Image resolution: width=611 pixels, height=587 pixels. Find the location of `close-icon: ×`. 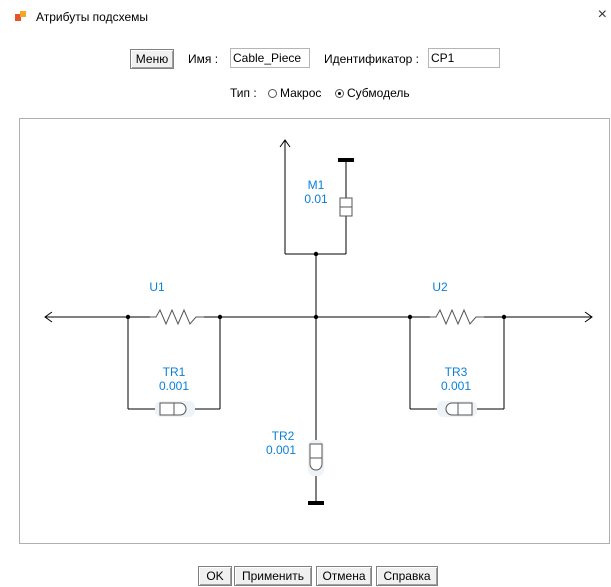

close-icon: × is located at coordinates (602, 15).